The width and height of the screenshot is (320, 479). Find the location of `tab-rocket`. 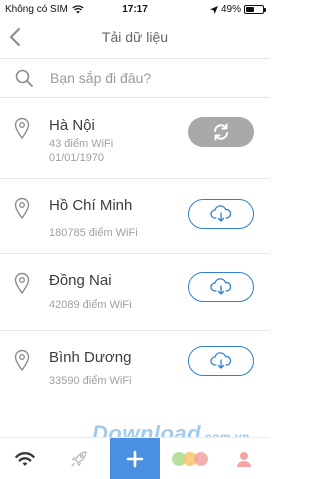

tab-rocket is located at coordinates (79, 458).